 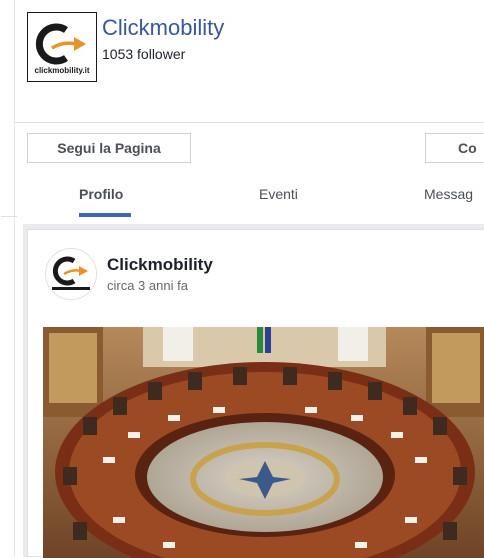 I want to click on active-tab-indicator, so click(x=105, y=215).